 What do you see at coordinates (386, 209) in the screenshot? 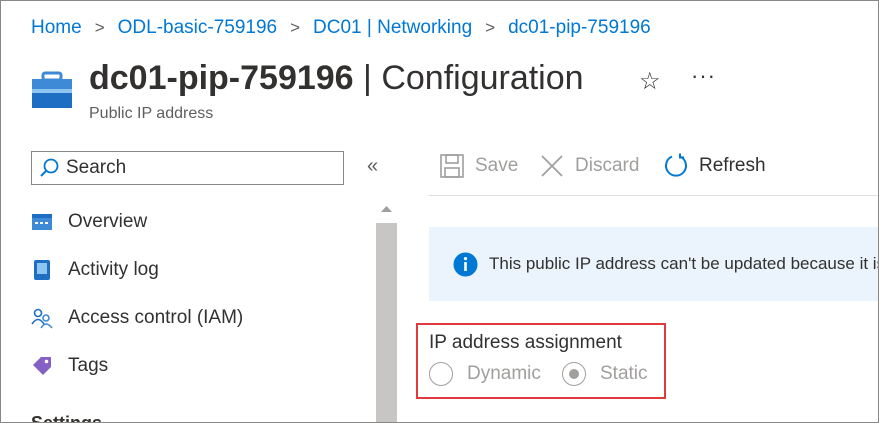
I see `scroll-up-arrow-icon` at bounding box center [386, 209].